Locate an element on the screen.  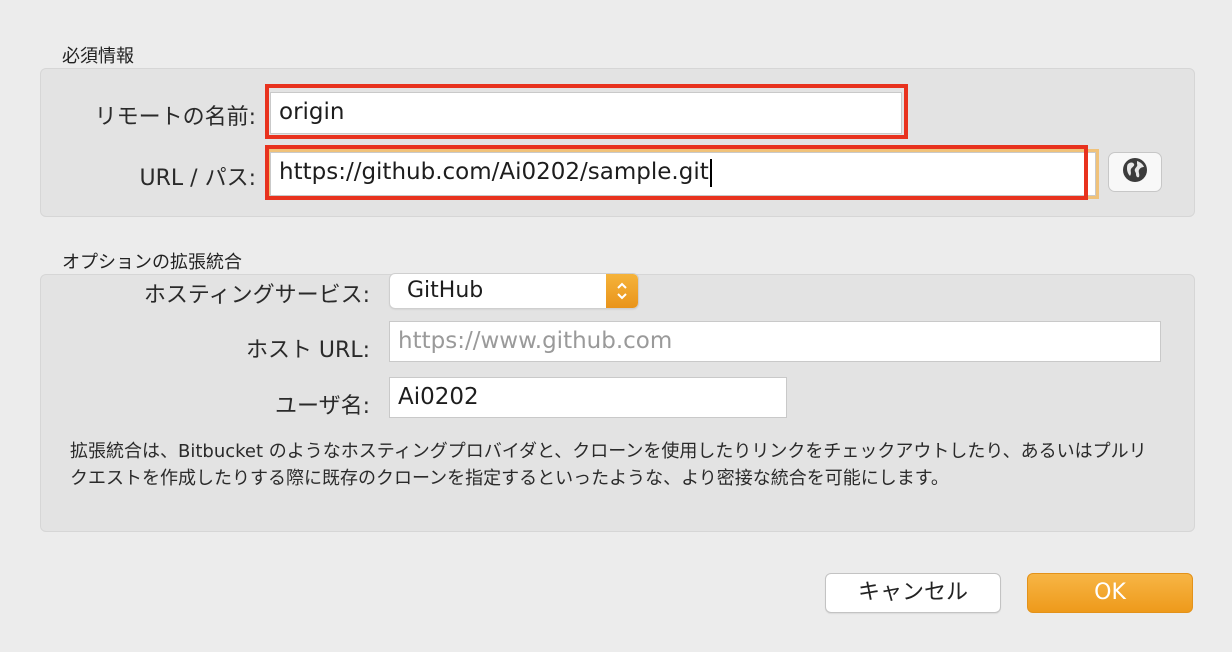
browse-button is located at coordinates (1135, 172).